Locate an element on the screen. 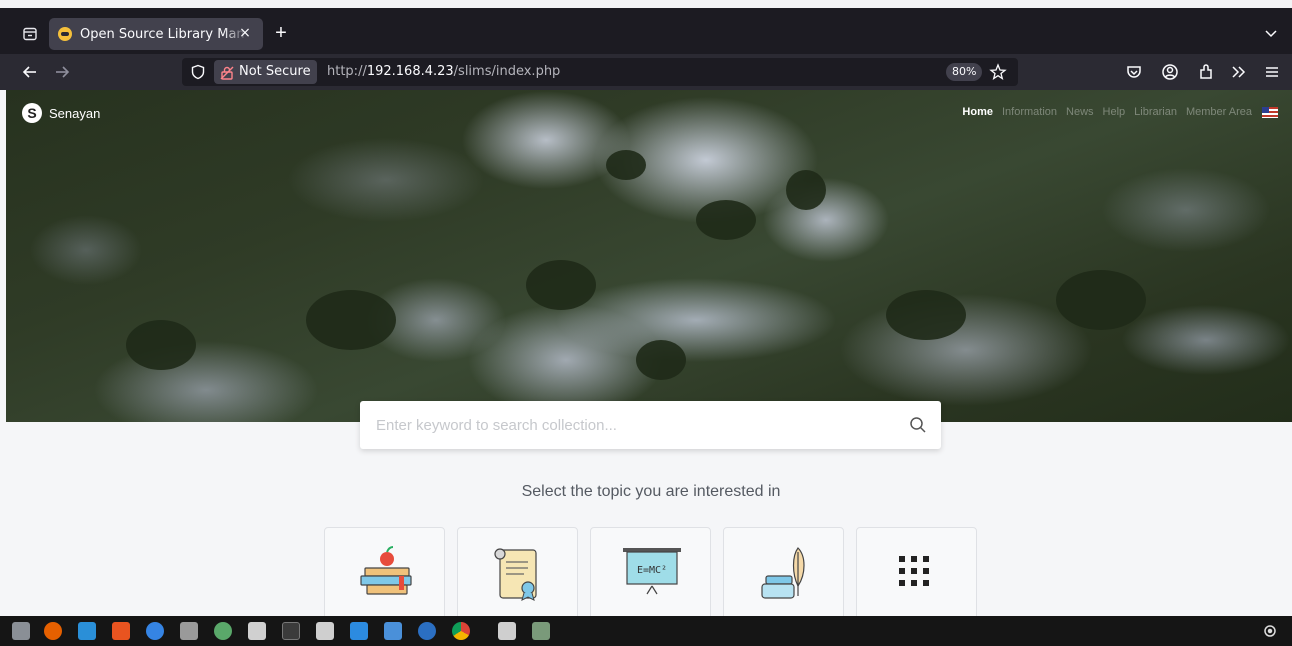 Image resolution: width=1292 pixels, height=646 pixels. site-brand: S Senayan is located at coordinates (61, 113).